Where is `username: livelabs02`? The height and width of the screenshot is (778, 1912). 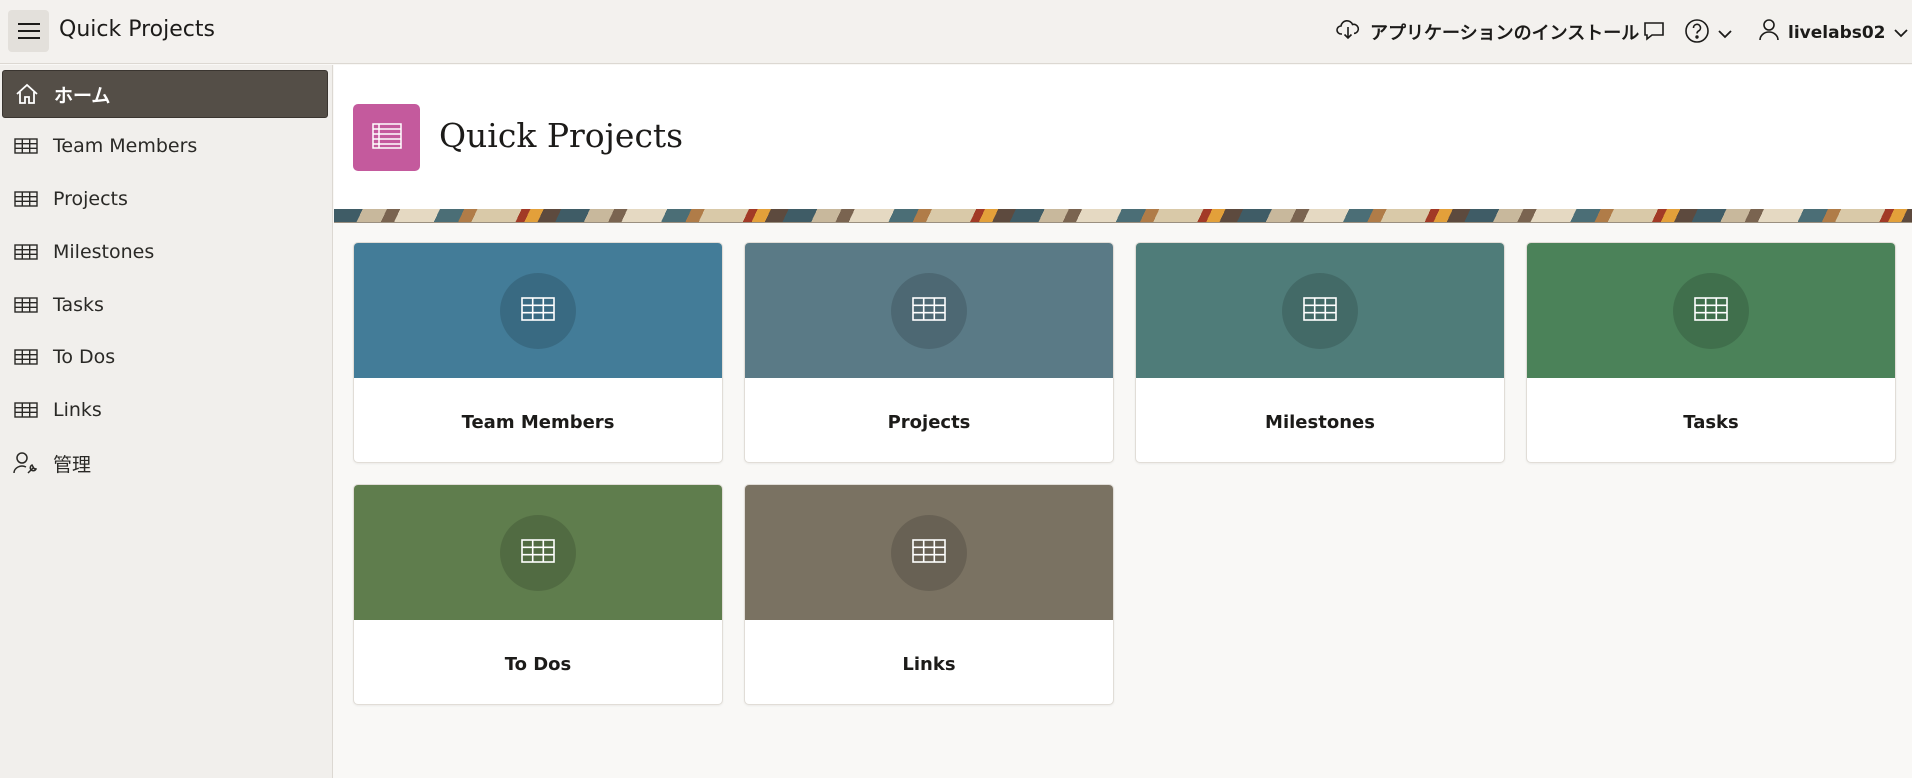
username: livelabs02 is located at coordinates (1837, 32).